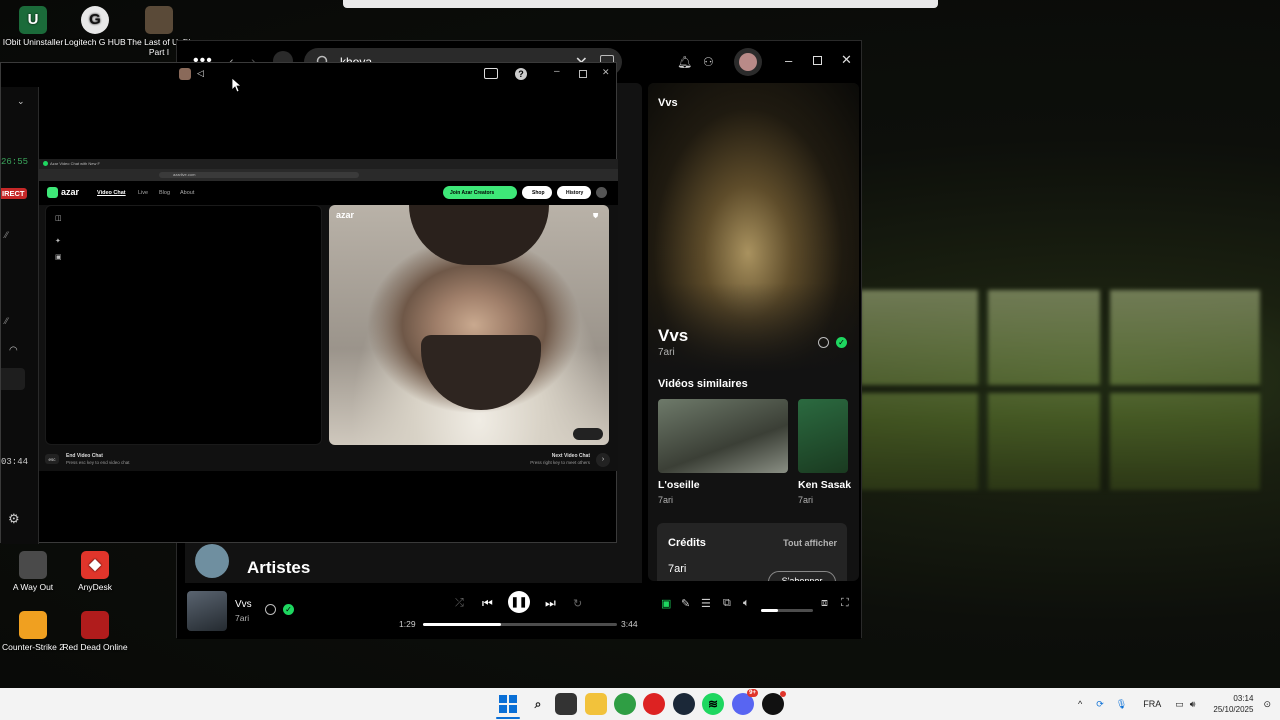  Describe the element at coordinates (200, 73) in the screenshot. I see `speaker-icon: ◁` at that location.